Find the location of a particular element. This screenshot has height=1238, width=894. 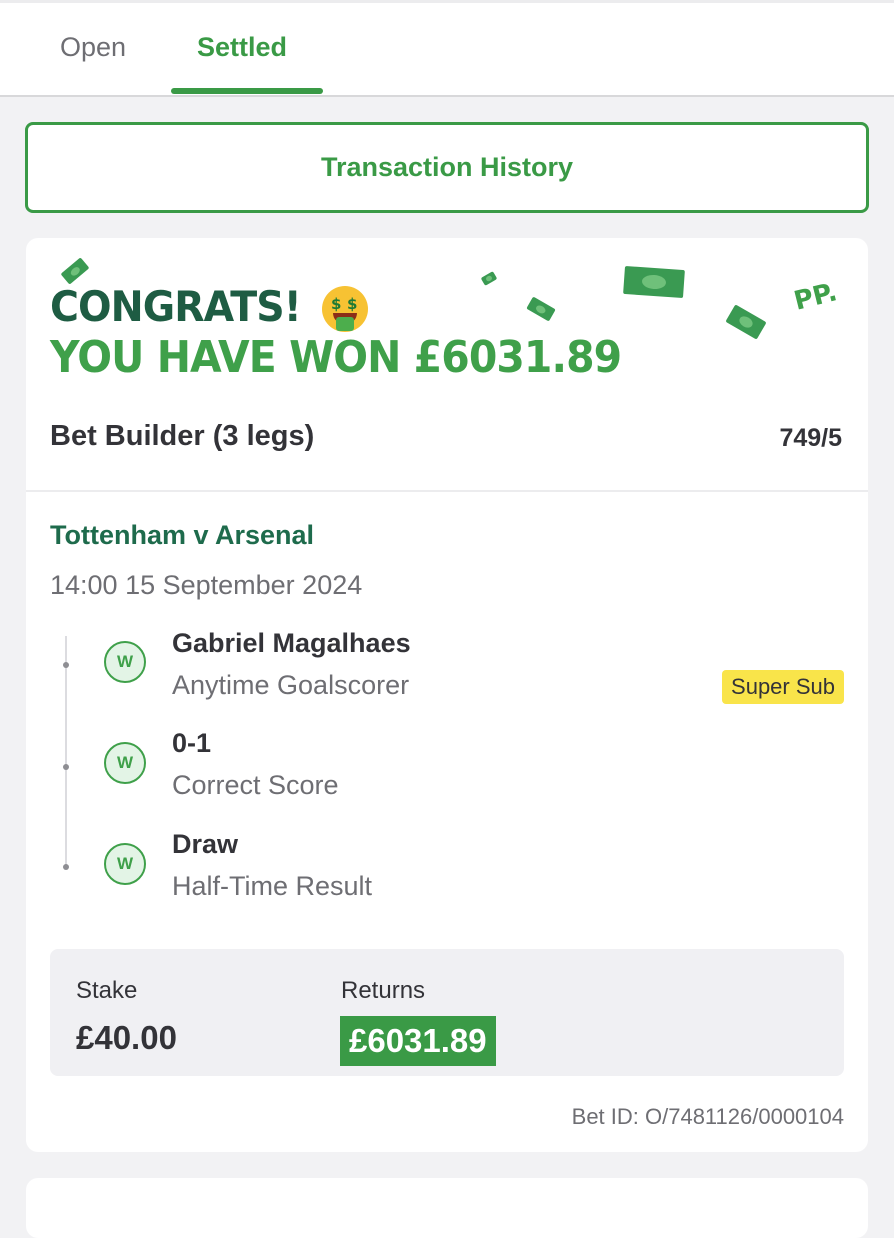

leg-market: Half-Time Result is located at coordinates (272, 886).